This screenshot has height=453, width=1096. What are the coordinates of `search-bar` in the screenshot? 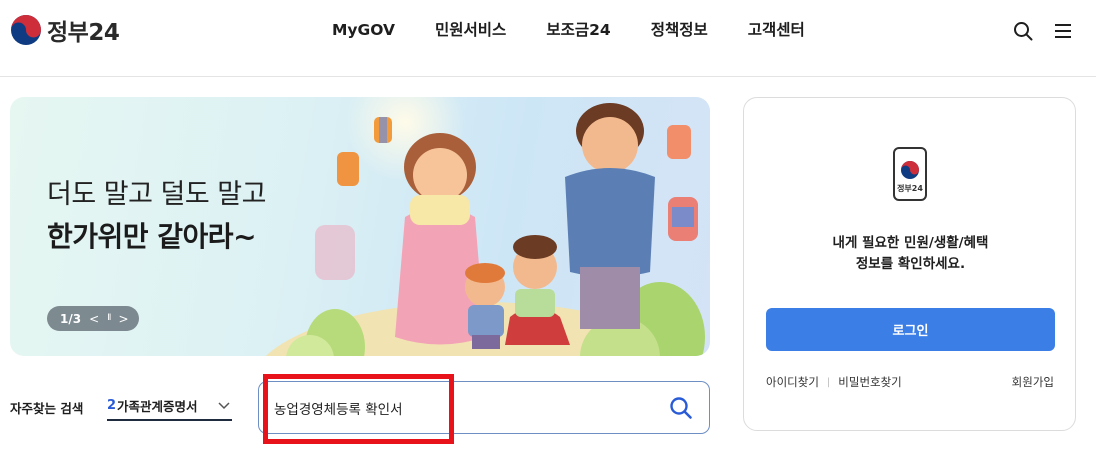 It's located at (484, 407).